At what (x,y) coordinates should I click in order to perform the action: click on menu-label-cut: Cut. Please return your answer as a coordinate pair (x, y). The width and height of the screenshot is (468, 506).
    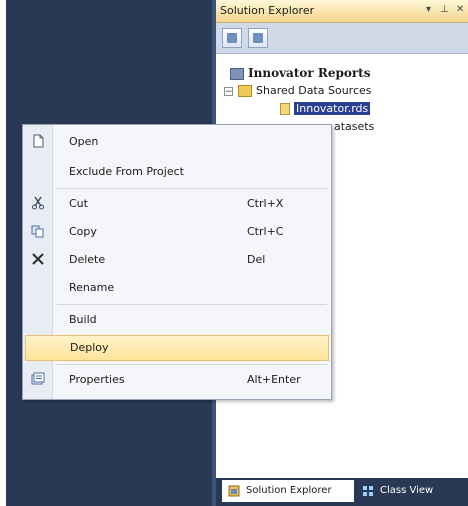
    Looking at the image, I should click on (78, 203).